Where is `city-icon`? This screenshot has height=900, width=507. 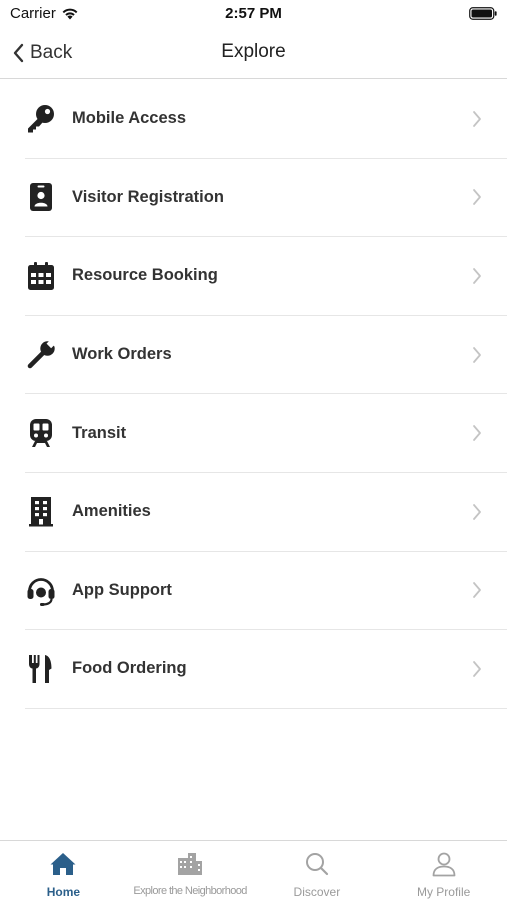
city-icon is located at coordinates (190, 864).